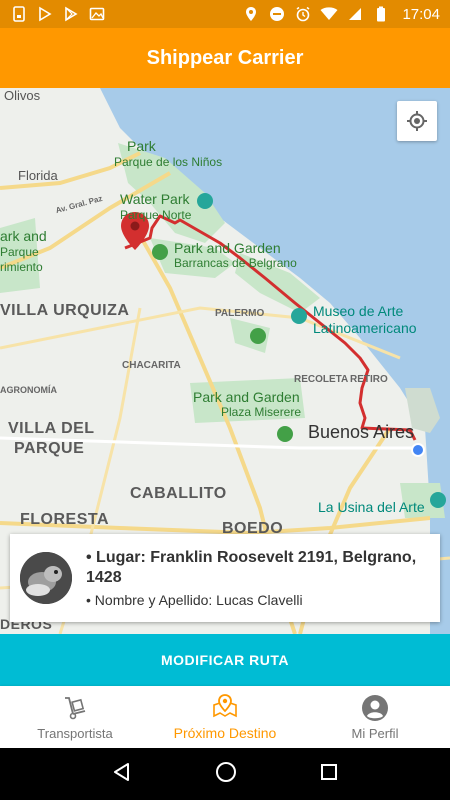 This screenshot has width=450, height=800. I want to click on status-bar: 17:04, so click(225, 14).